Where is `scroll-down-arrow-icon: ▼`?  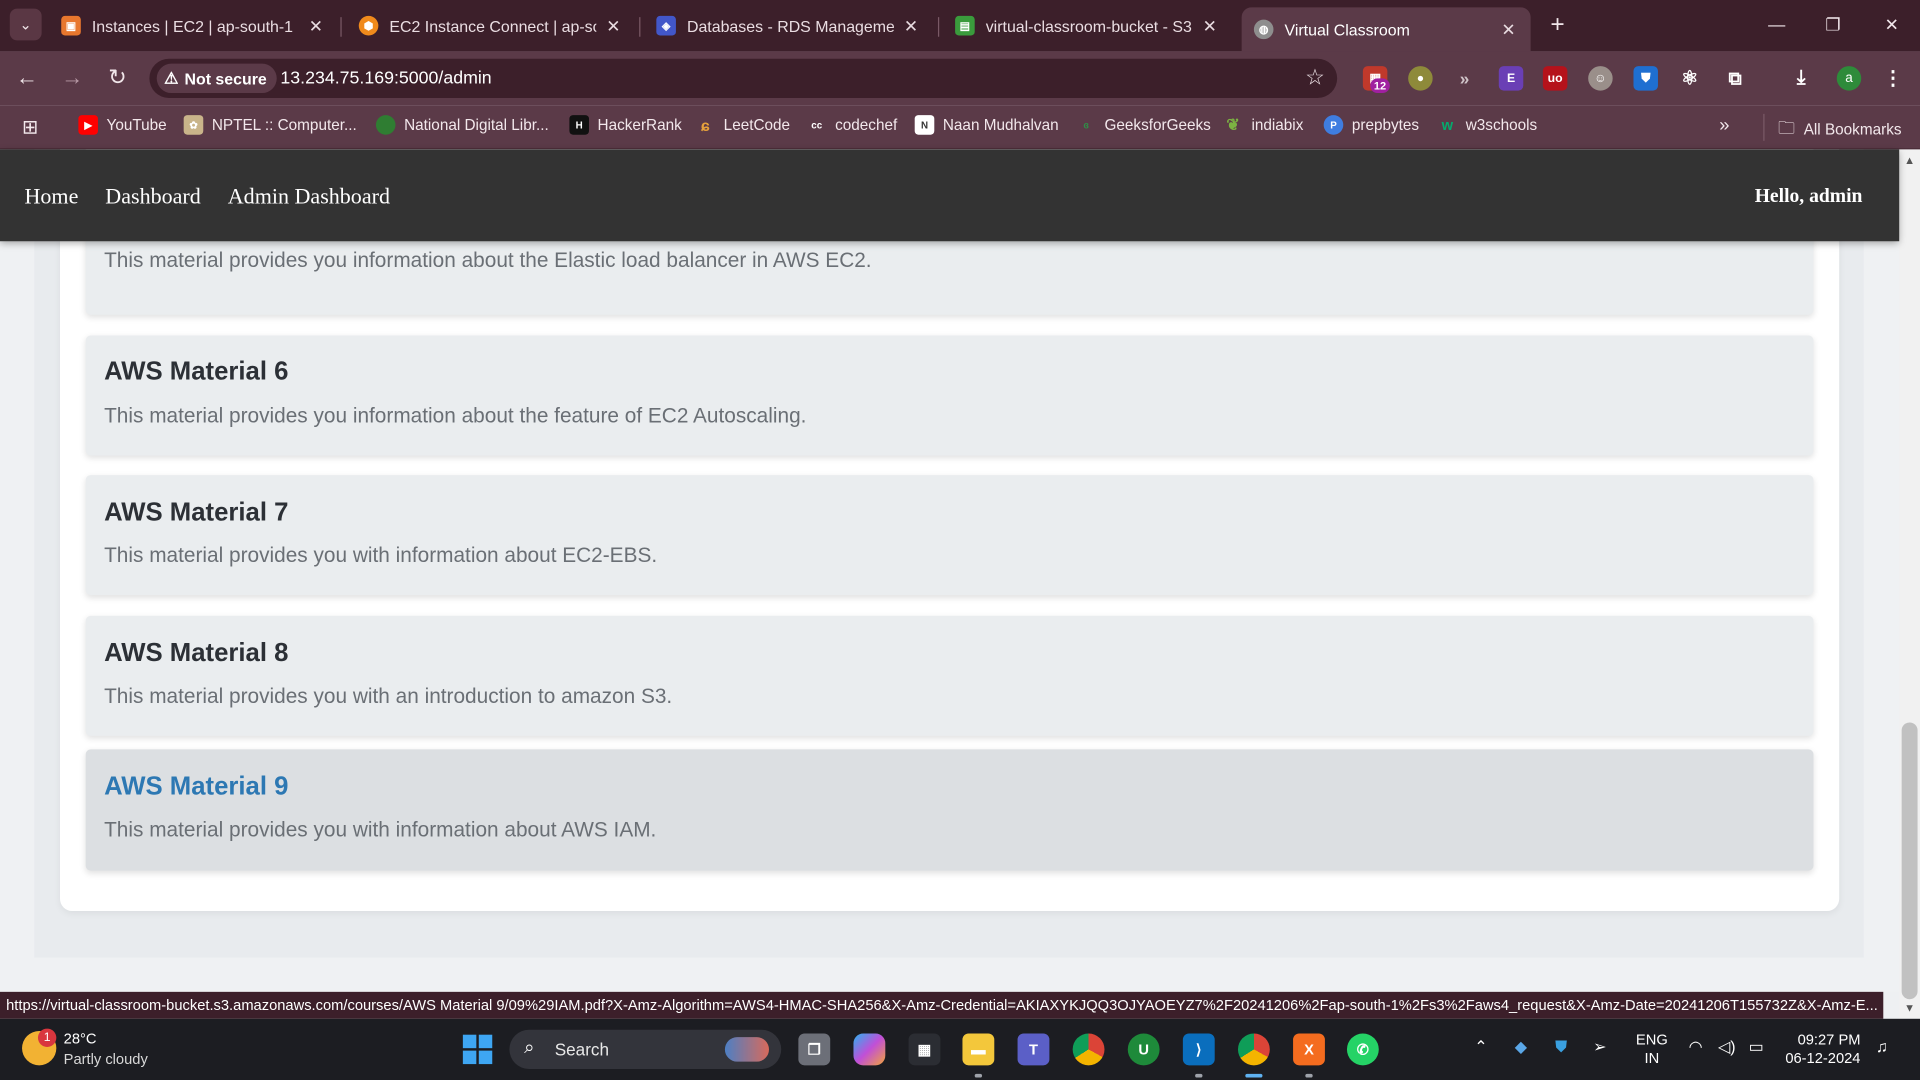
scroll-down-arrow-icon: ▼ is located at coordinates (1909, 1008).